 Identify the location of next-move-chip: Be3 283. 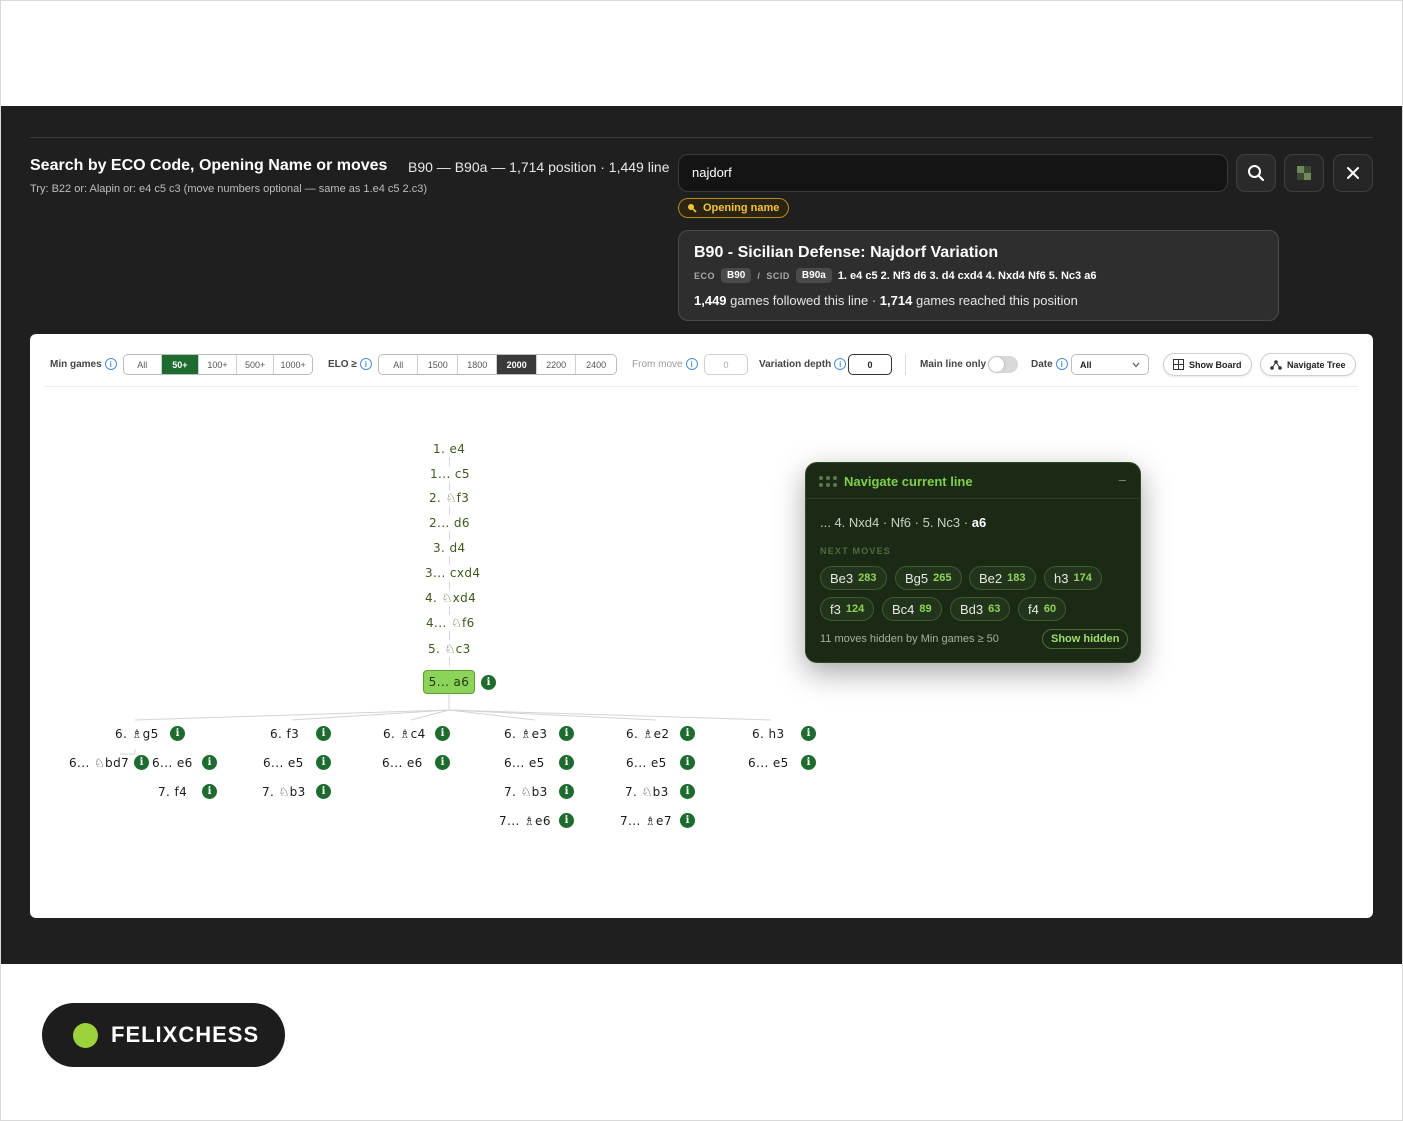
(853, 578).